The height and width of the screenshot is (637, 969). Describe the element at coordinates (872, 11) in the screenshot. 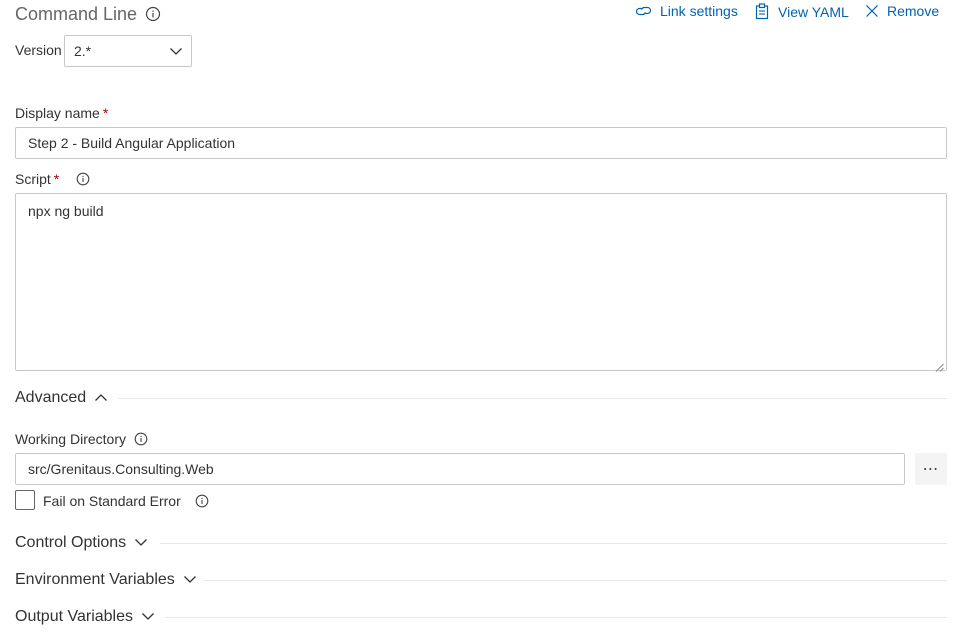

I see `close-icon` at that location.